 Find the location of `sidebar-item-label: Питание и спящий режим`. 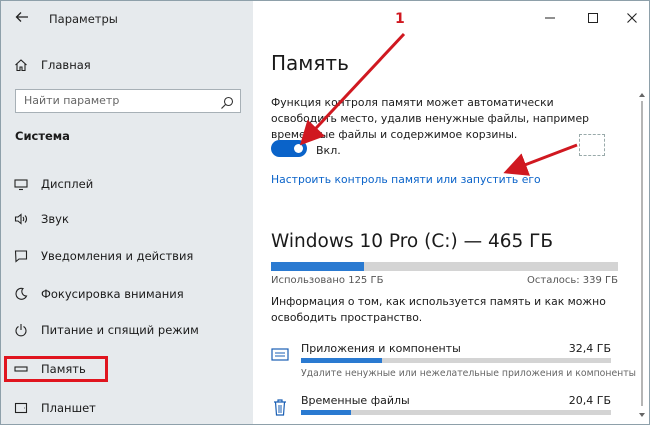

sidebar-item-label: Питание и спящий режим is located at coordinates (120, 330).